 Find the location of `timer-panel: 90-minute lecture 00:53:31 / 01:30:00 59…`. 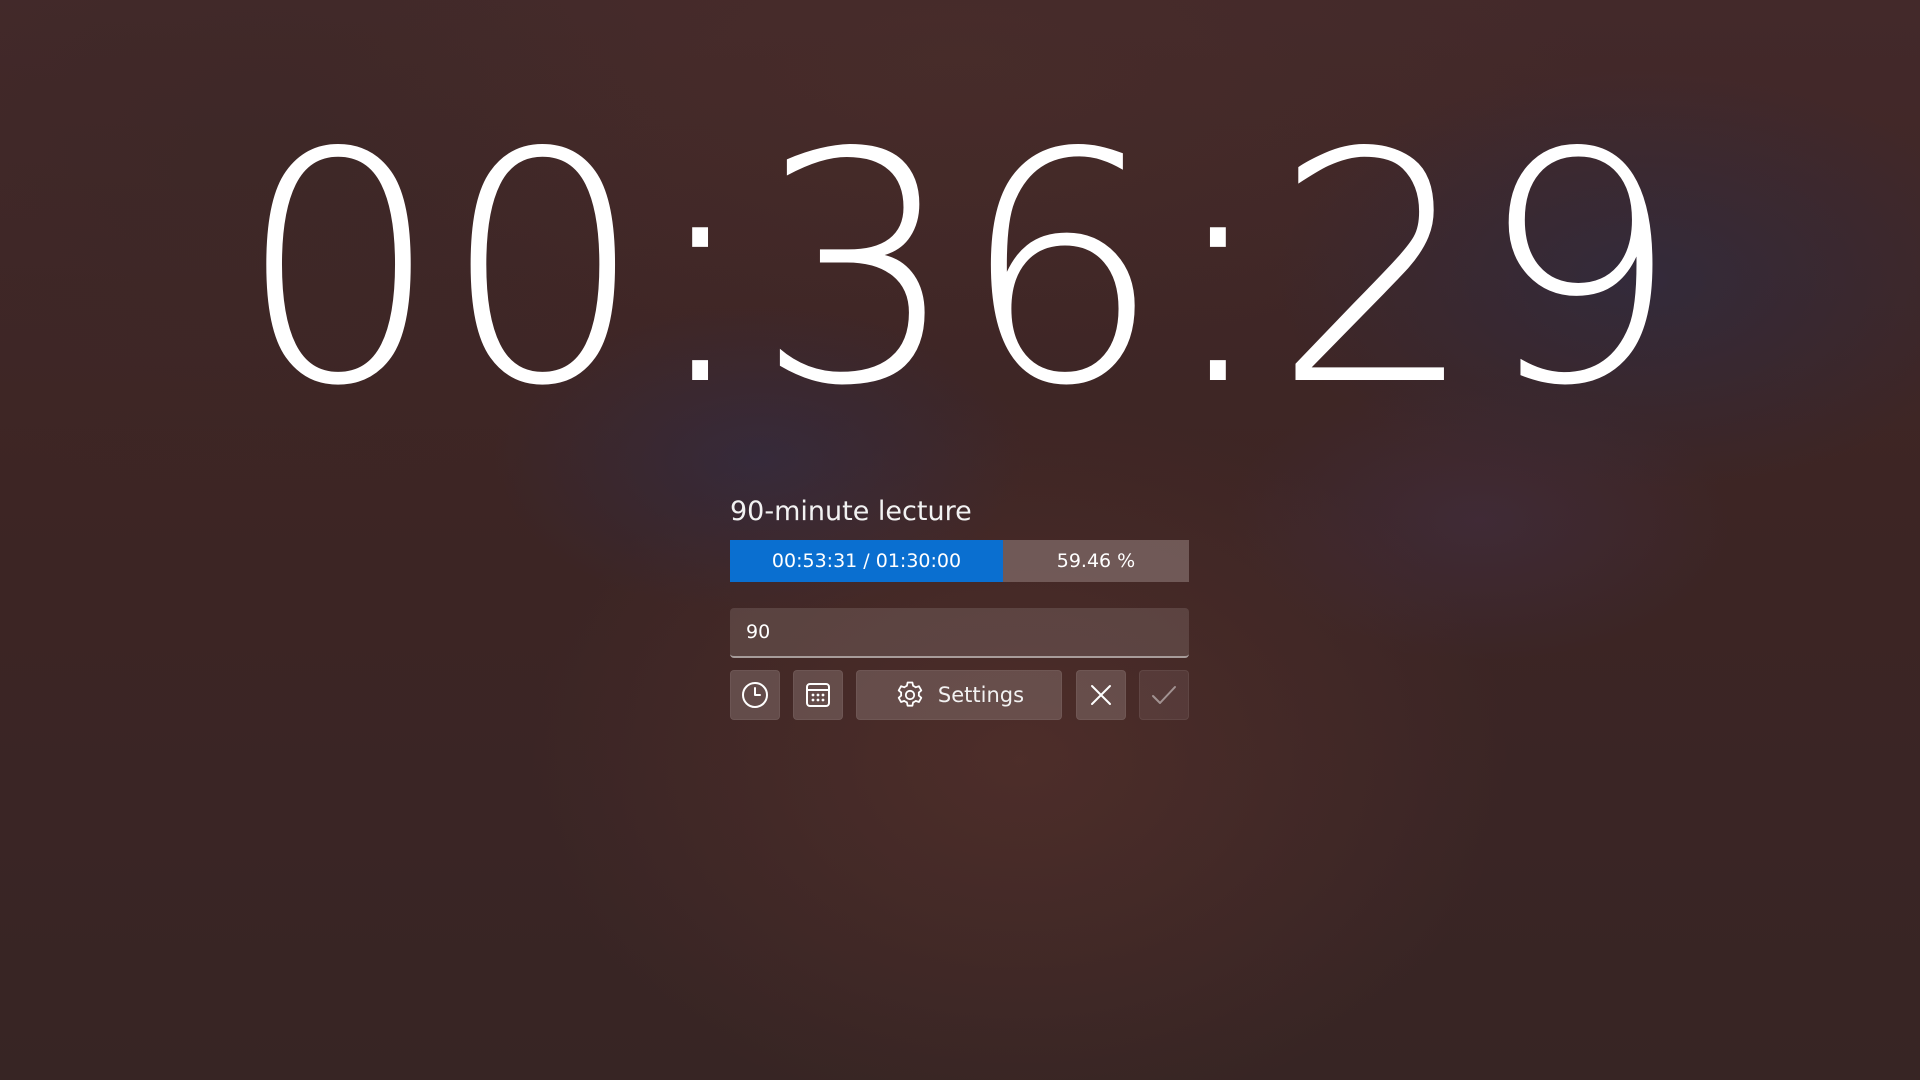

timer-panel: 90-minute lecture 00:53:31 / 01:30:00 59… is located at coordinates (959, 604).